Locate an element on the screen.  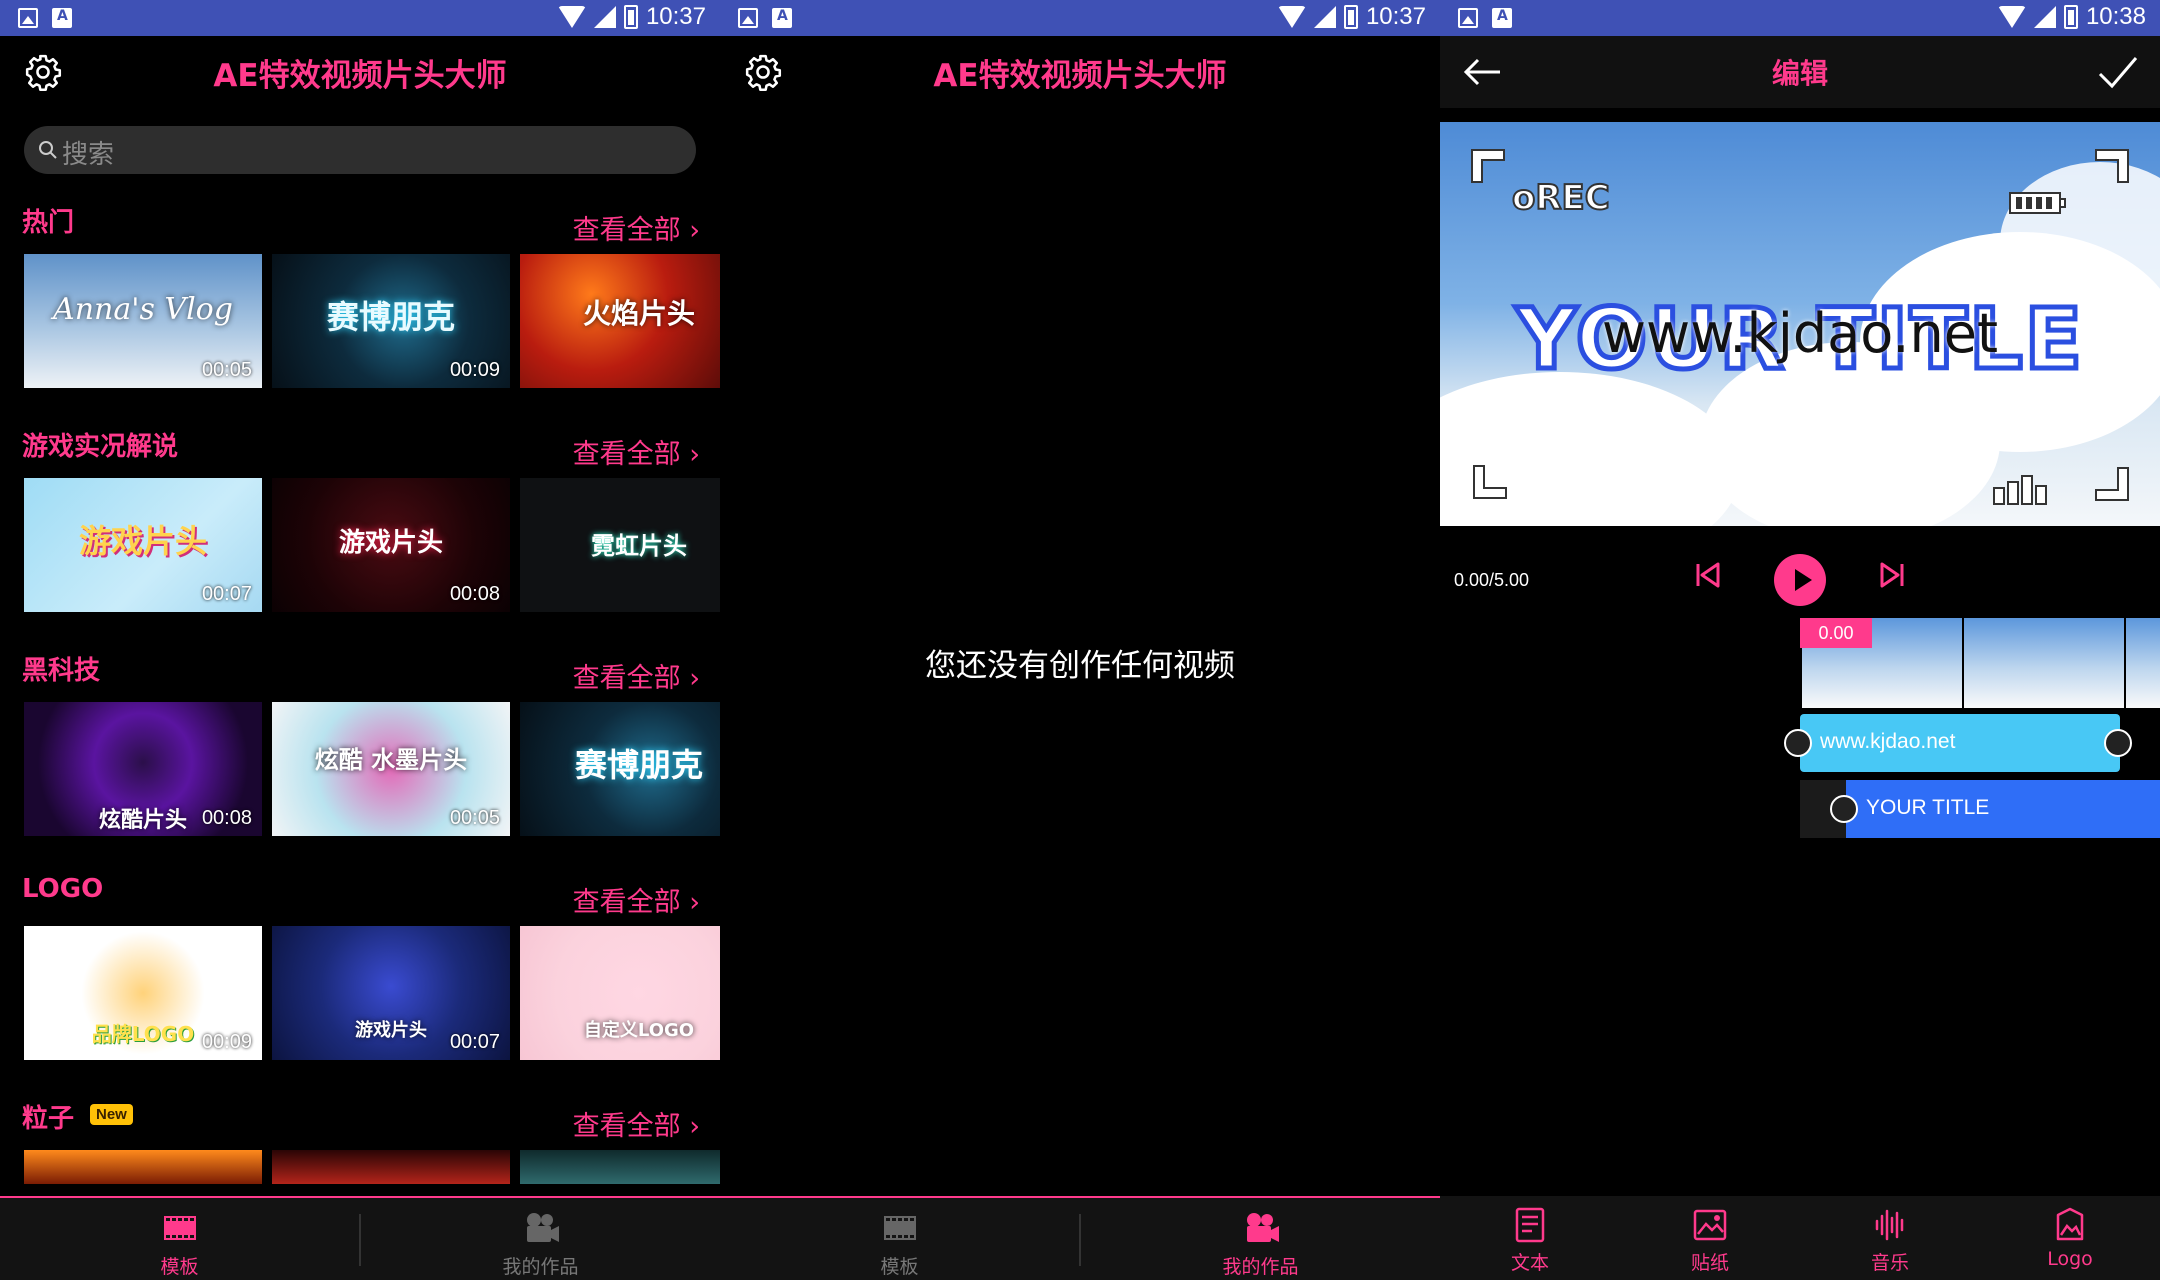
battery-frame-icon is located at coordinates (2037, 203).